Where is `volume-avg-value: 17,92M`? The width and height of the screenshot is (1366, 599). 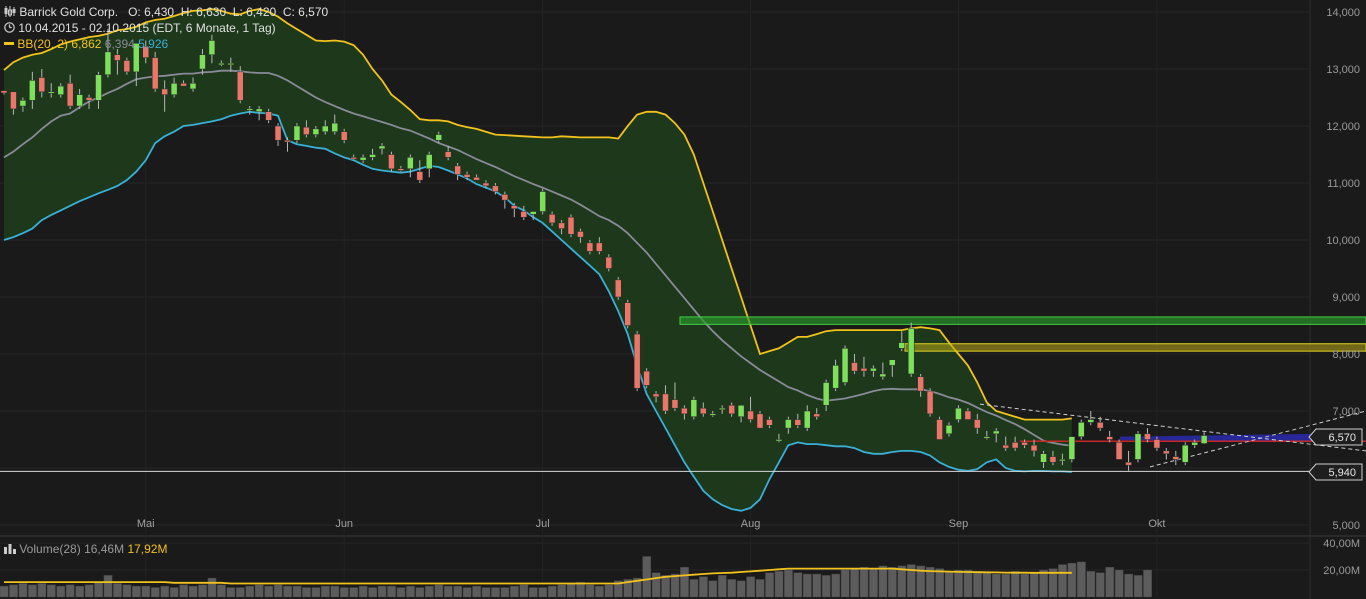
volume-avg-value: 17,92M is located at coordinates (147, 549).